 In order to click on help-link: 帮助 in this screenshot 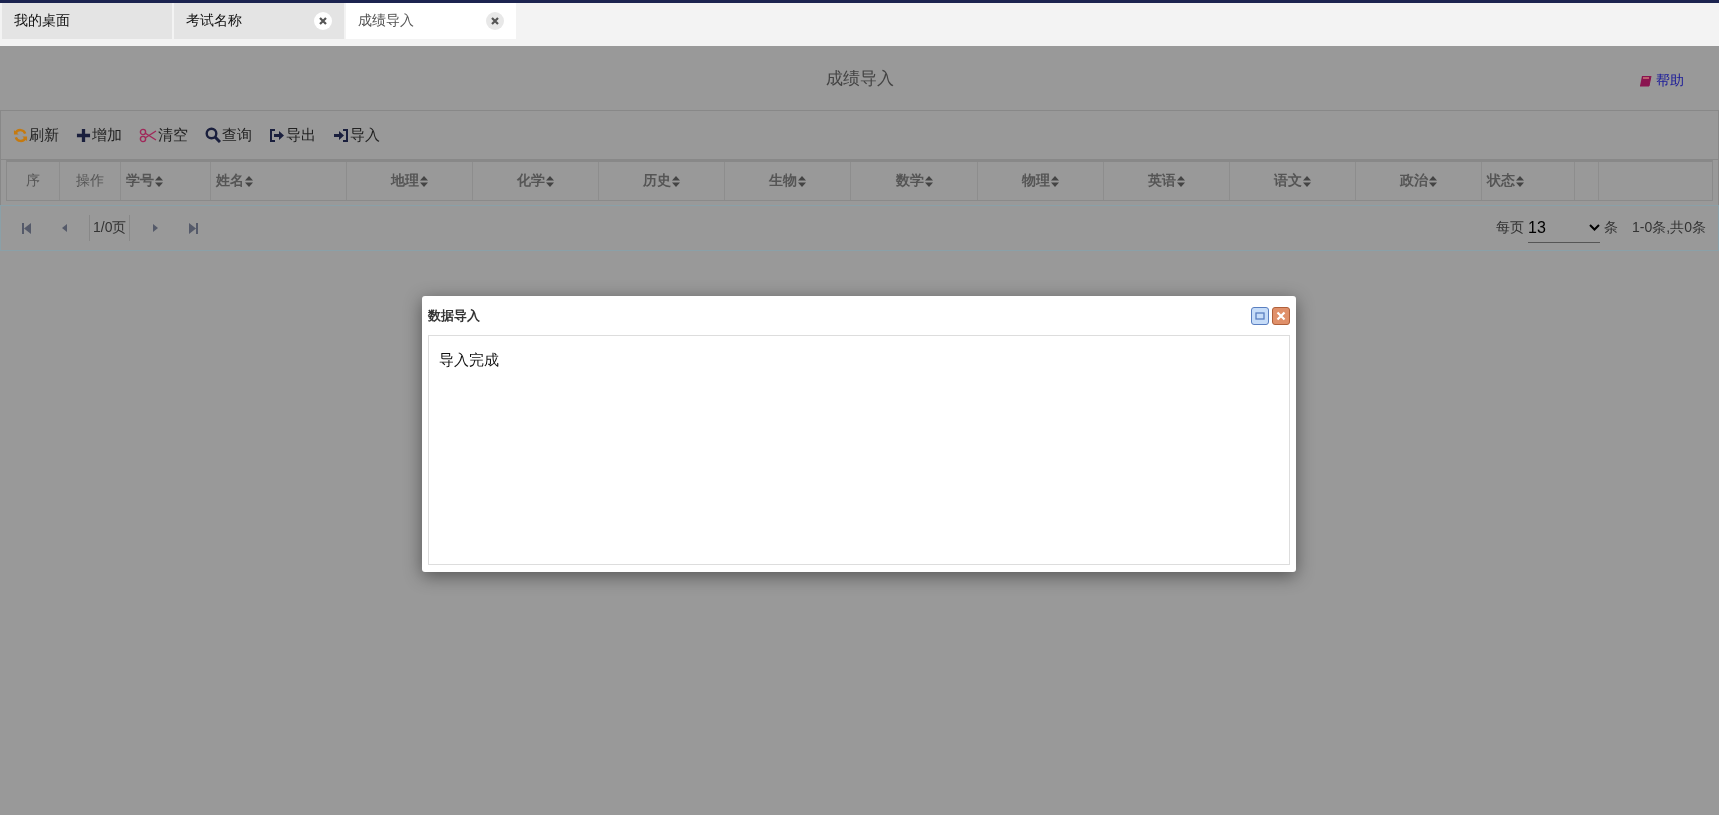, I will do `click(1661, 81)`.